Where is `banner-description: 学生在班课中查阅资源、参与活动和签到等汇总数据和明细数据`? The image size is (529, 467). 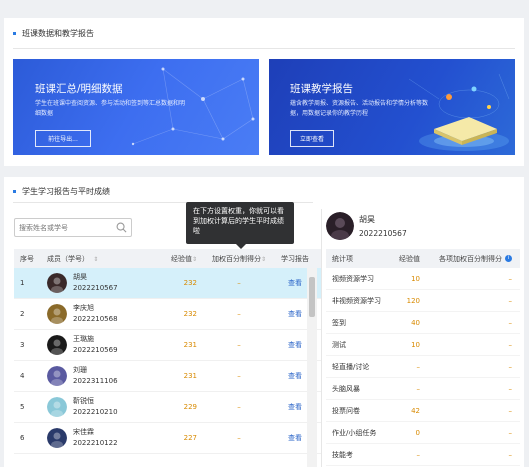 banner-description: 学生在班课中查阅资源、参与活动和签到等汇总数据和明细数据 is located at coordinates (110, 108).